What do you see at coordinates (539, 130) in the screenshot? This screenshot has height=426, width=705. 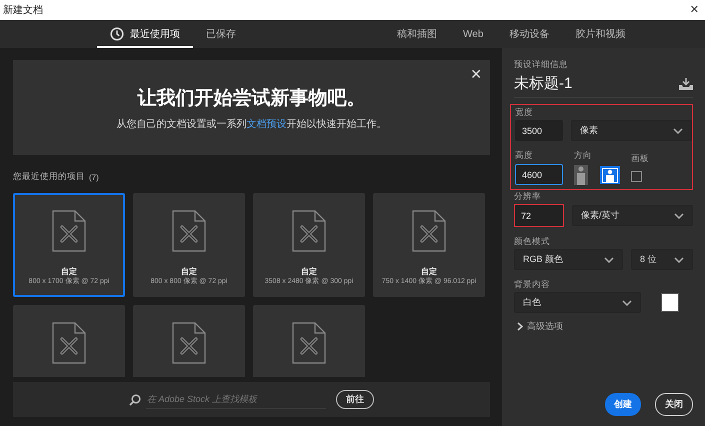 I see `width-field: 3500` at bounding box center [539, 130].